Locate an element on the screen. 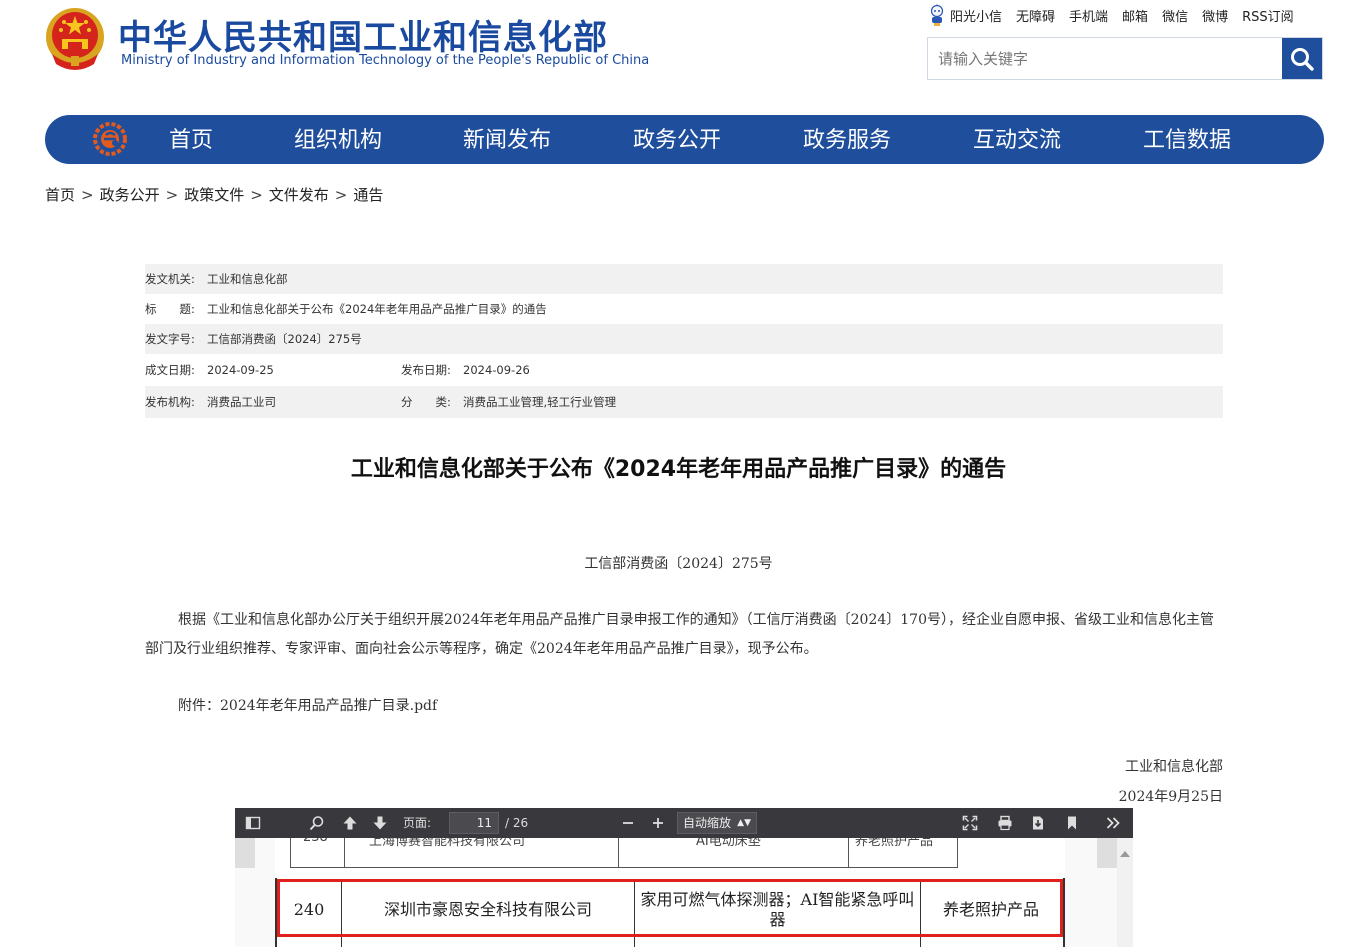 The image size is (1357, 947). zoom-in-icon is located at coordinates (658, 823).